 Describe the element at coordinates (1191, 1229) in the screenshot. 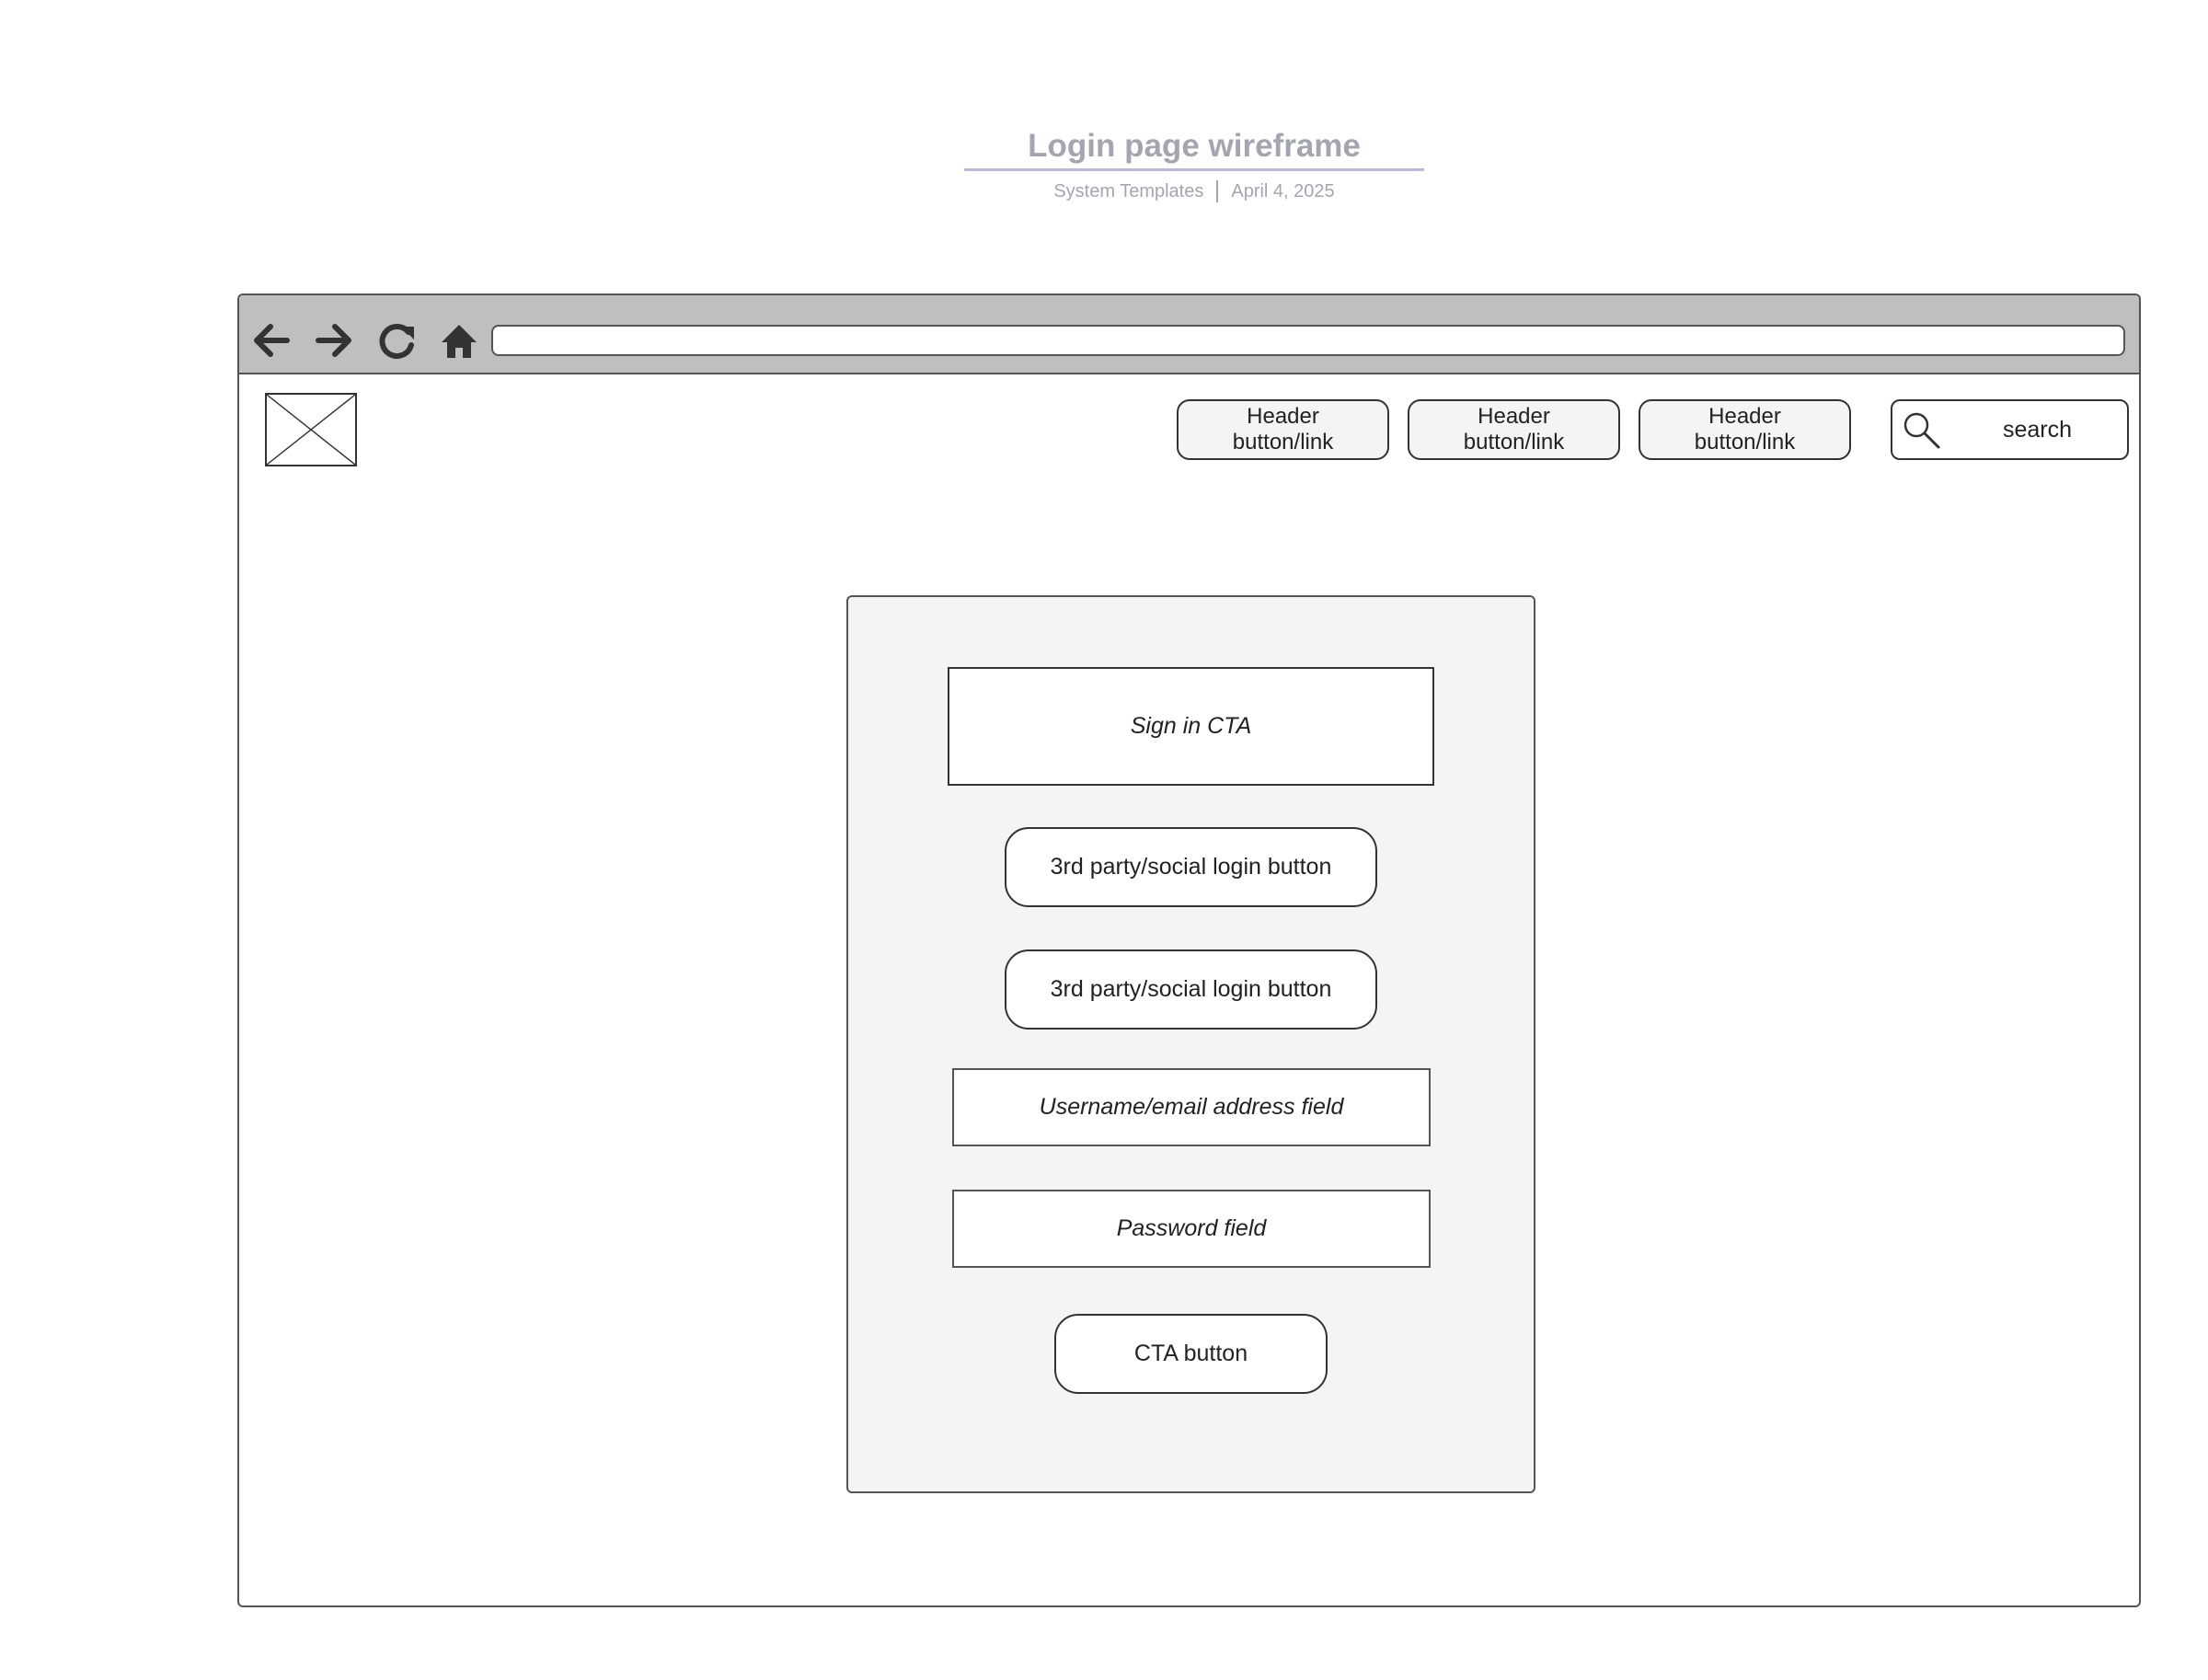

I see `password-field: Password field` at that location.